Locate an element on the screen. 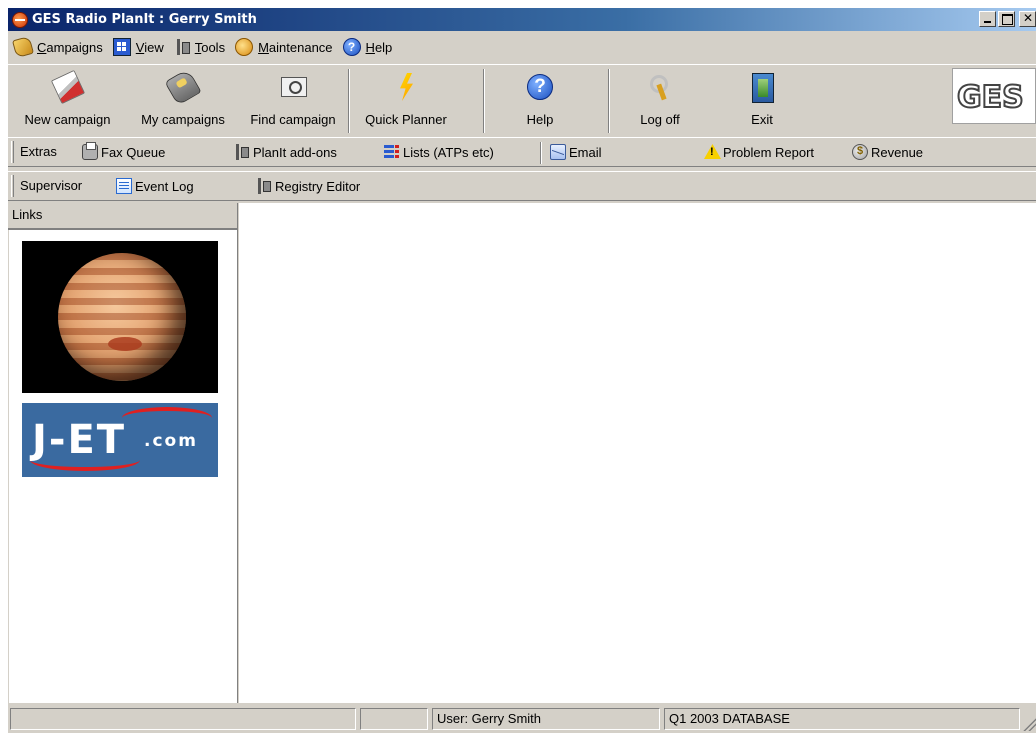 This screenshot has height=733, width=1036. menu-view-label: View is located at coordinates (149, 47).